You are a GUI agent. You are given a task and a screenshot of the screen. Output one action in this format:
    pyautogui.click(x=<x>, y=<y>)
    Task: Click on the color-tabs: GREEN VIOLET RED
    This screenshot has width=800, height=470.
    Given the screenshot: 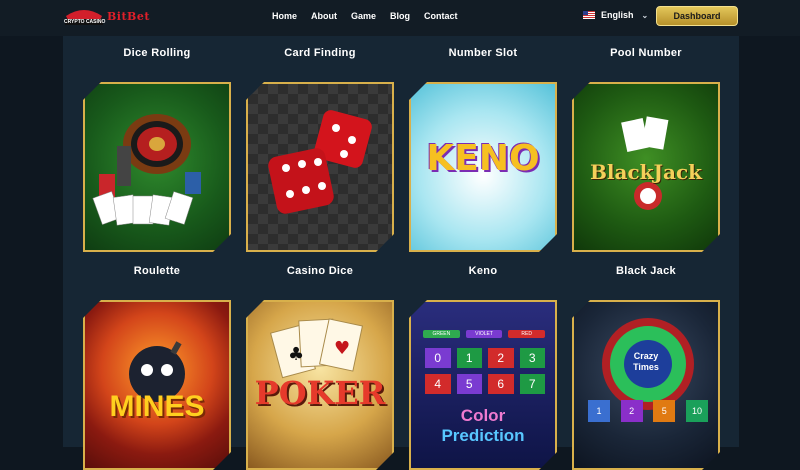 What is the action you would take?
    pyautogui.click(x=484, y=334)
    